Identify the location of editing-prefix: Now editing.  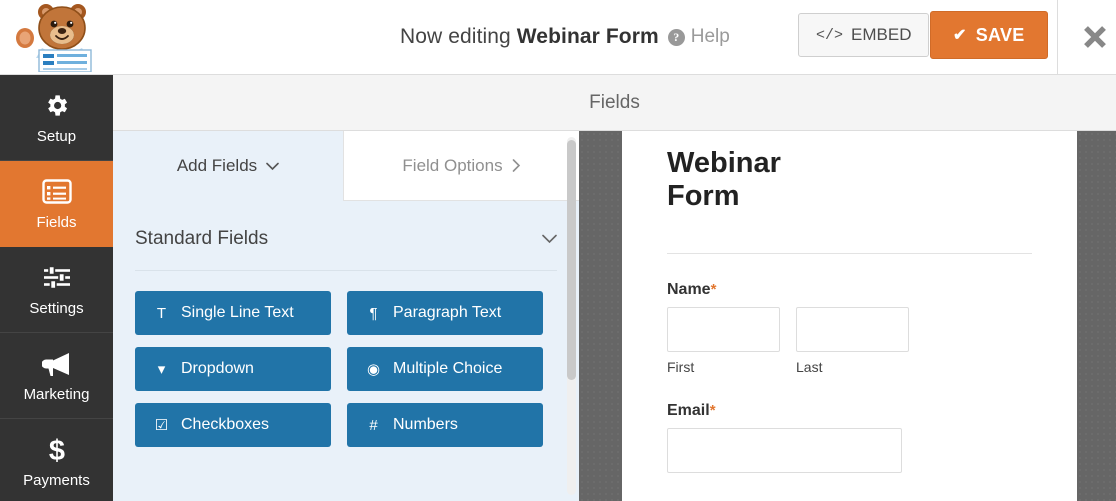
(458, 36).